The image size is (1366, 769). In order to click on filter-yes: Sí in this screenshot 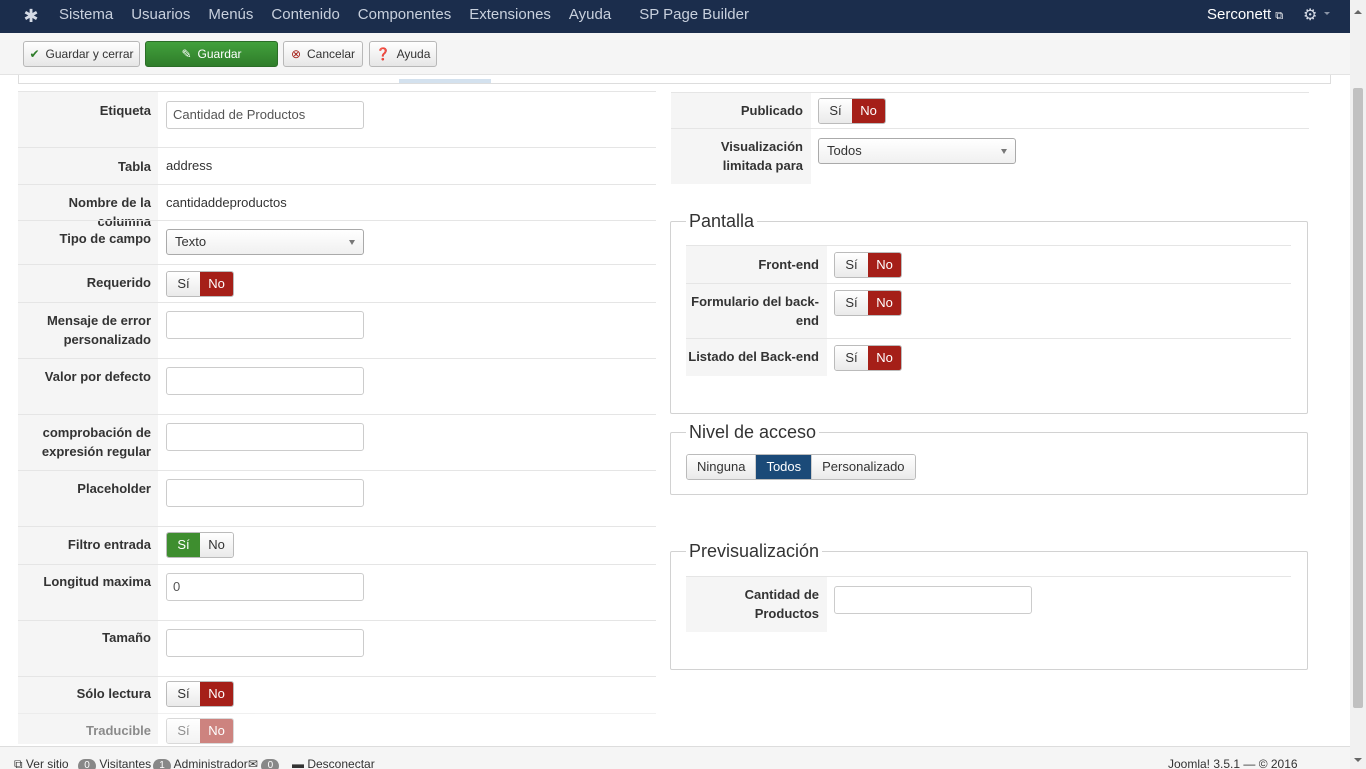, I will do `click(183, 545)`.